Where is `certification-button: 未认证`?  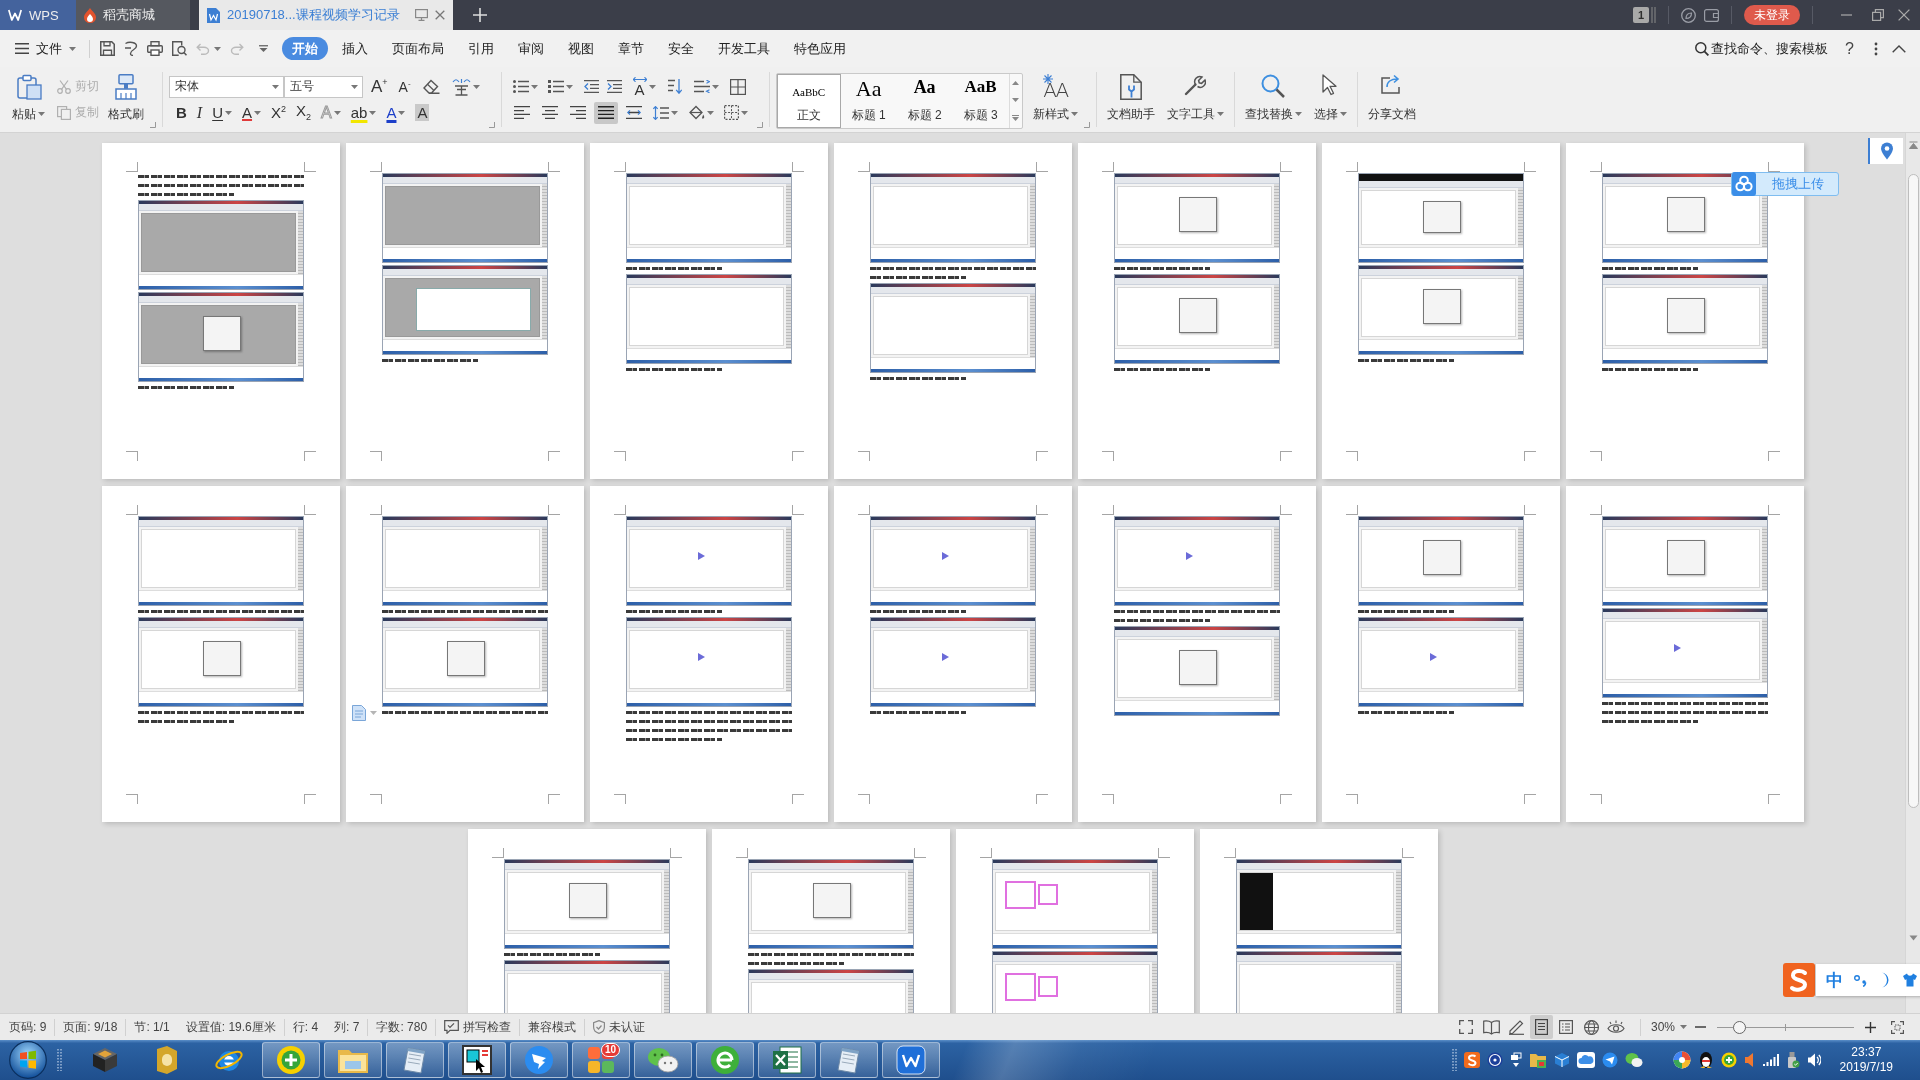 certification-button: 未认证 is located at coordinates (619, 1027).